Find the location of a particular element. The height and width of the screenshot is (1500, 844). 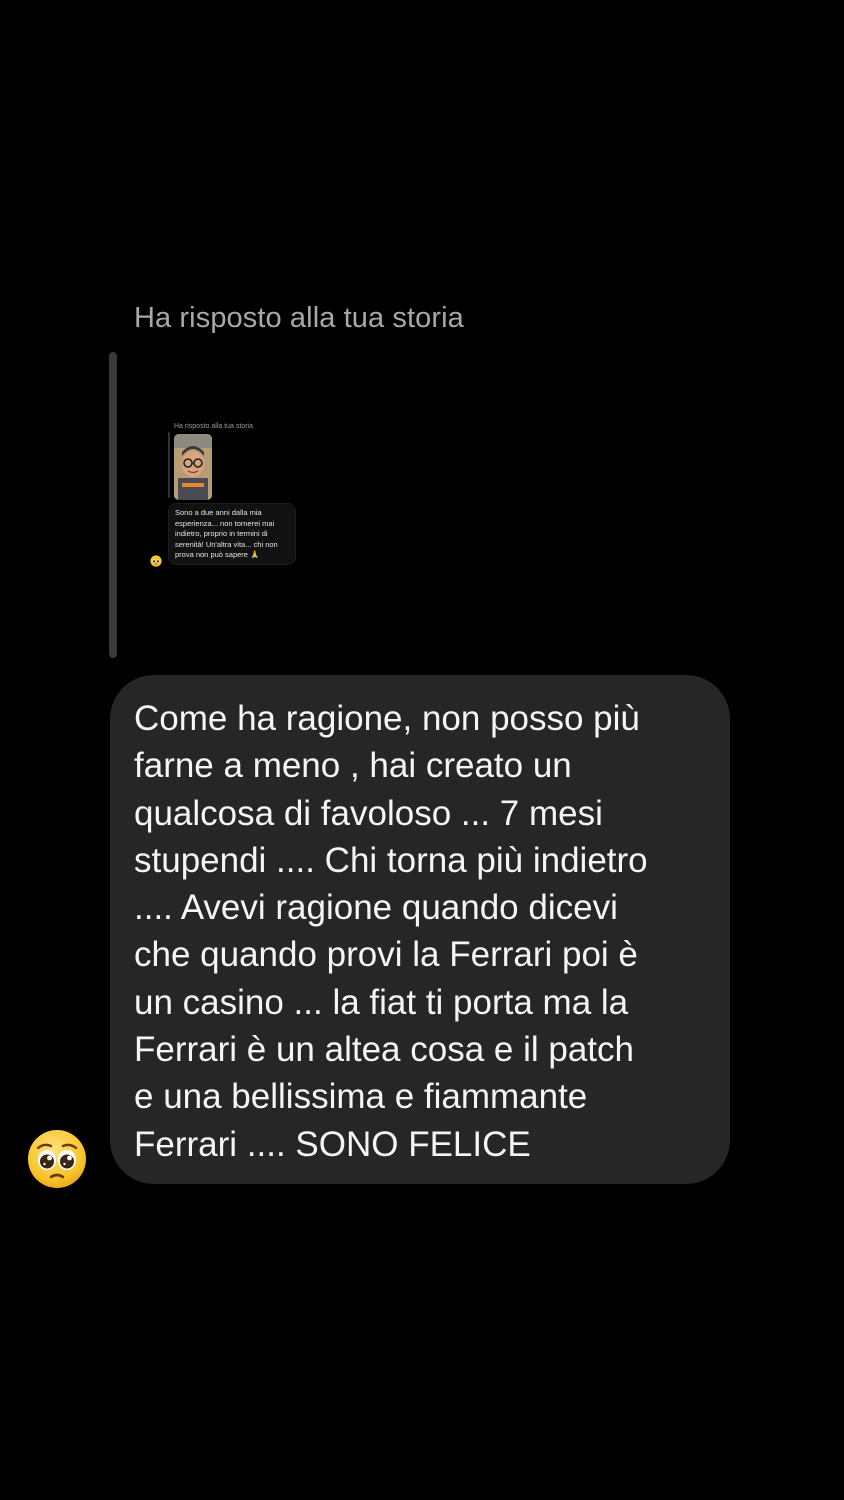

story-quote-bar is located at coordinates (113, 505).